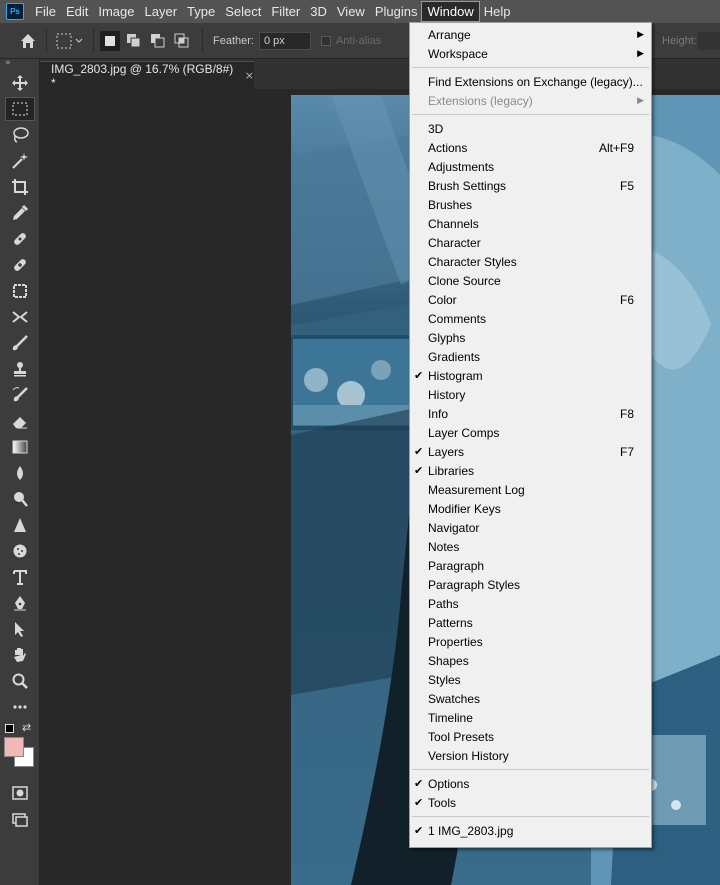 Image resolution: width=720 pixels, height=885 pixels. Describe the element at coordinates (350, 41) in the screenshot. I see `antialias-checkbox: Anti-alias` at that location.